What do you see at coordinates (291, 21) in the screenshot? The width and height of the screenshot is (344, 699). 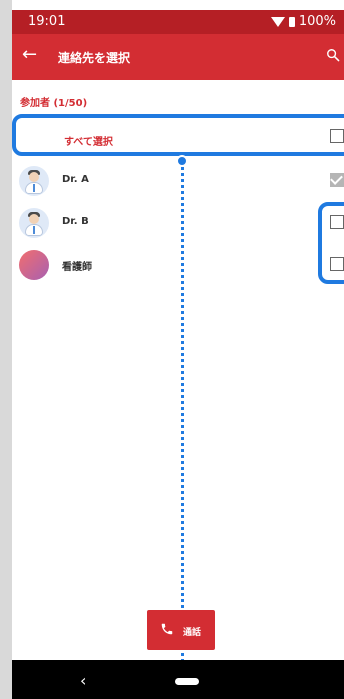 I see `battery-icon` at bounding box center [291, 21].